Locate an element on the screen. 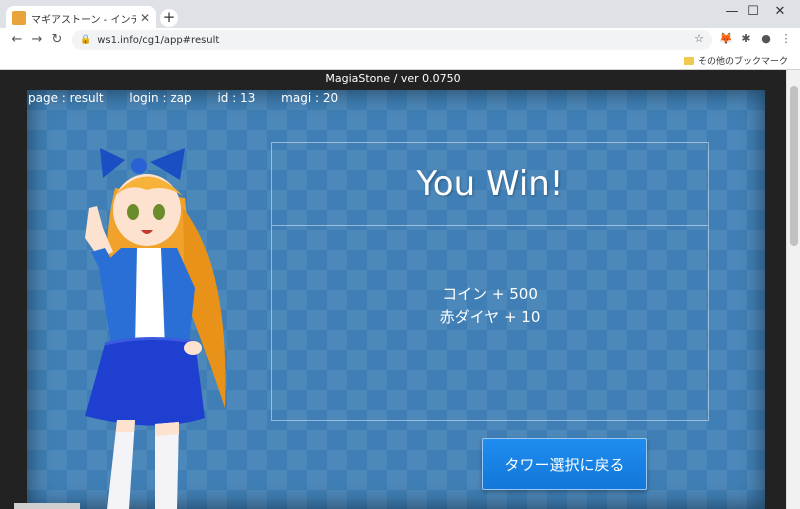 The image size is (800, 509). address-bar: 🔒 ws1.info/cg1/app#result ☆ is located at coordinates (392, 40).